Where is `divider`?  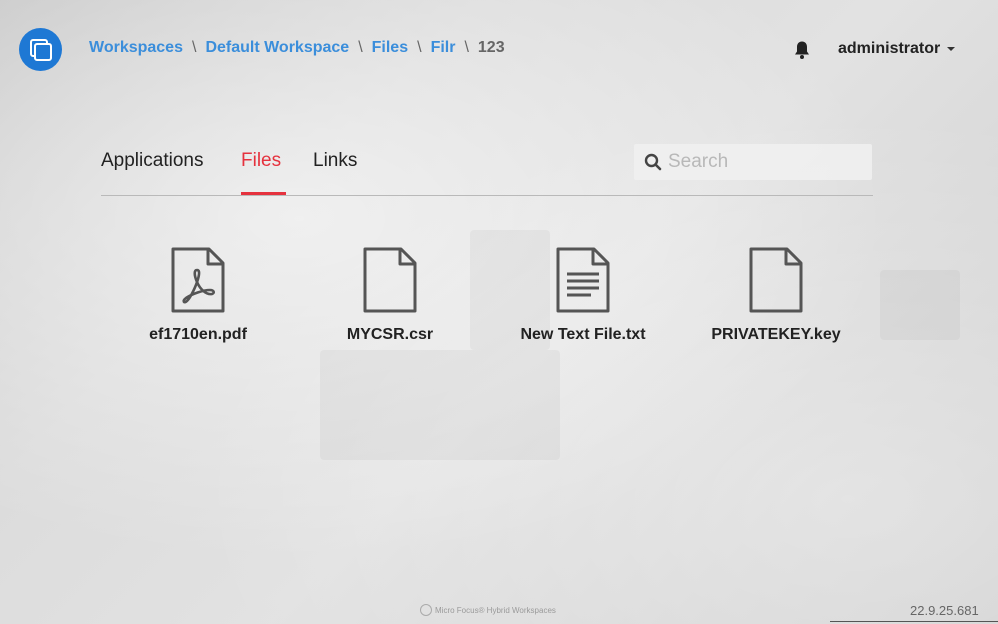
divider is located at coordinates (914, 621).